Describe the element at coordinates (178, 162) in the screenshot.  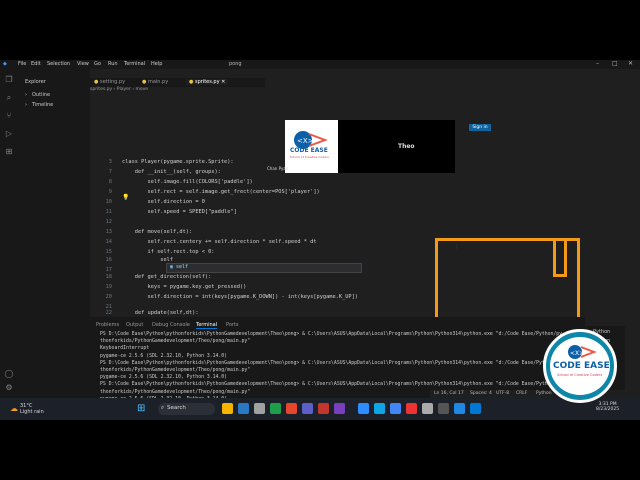
I see `code-line: class Player(pygame.sprite.Sprite):` at that location.